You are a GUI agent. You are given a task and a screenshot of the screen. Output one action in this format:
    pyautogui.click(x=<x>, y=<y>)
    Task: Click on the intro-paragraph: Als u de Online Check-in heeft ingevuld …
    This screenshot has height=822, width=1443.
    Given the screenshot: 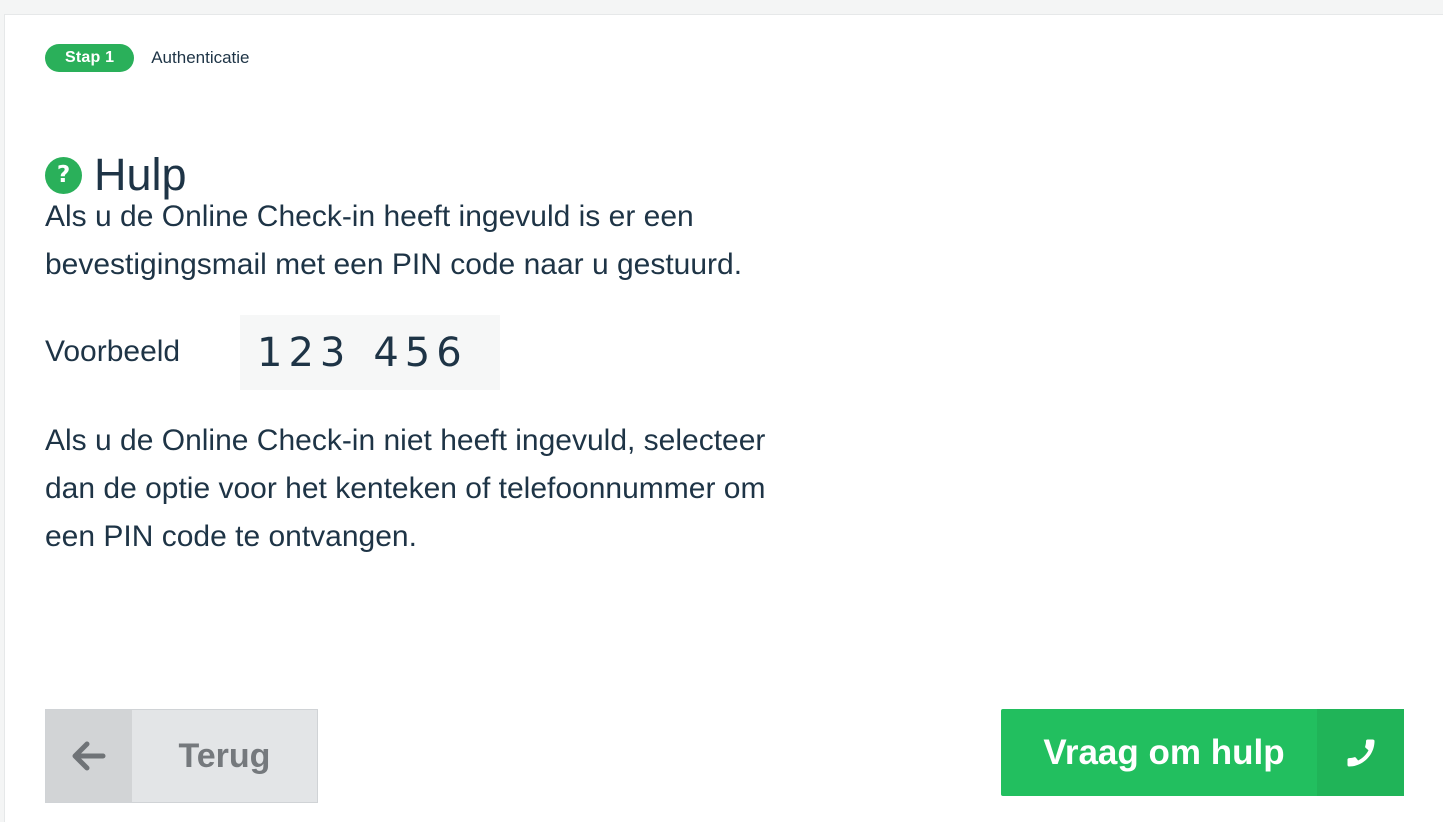 What is the action you would take?
    pyautogui.click(x=394, y=240)
    